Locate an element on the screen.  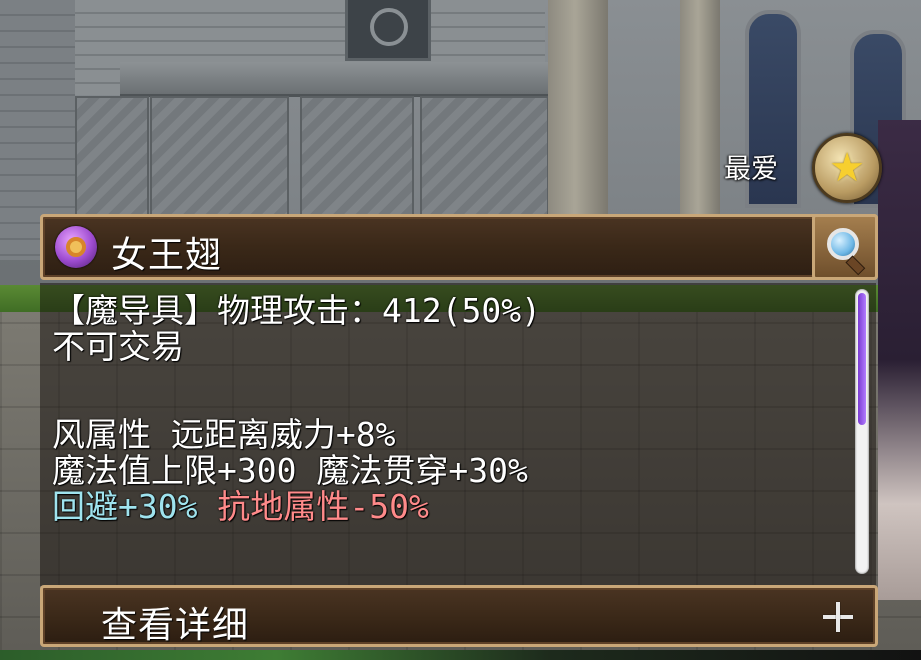
star-icon: ★ is located at coordinates (847, 168).